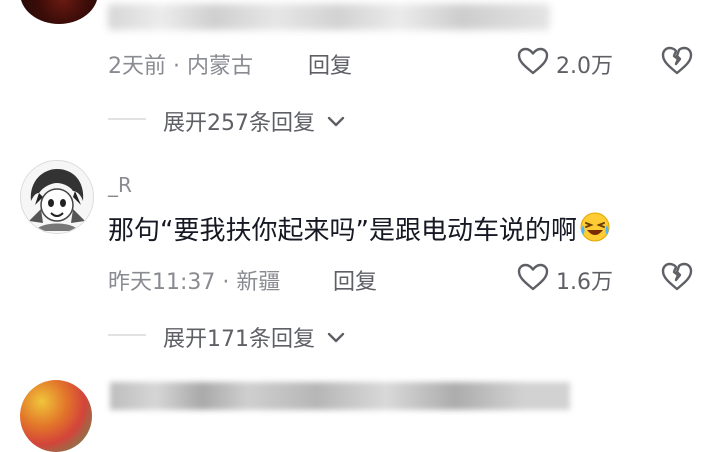 This screenshot has width=720, height=452. I want to click on laughing-crying-emoji-icon, so click(595, 230).